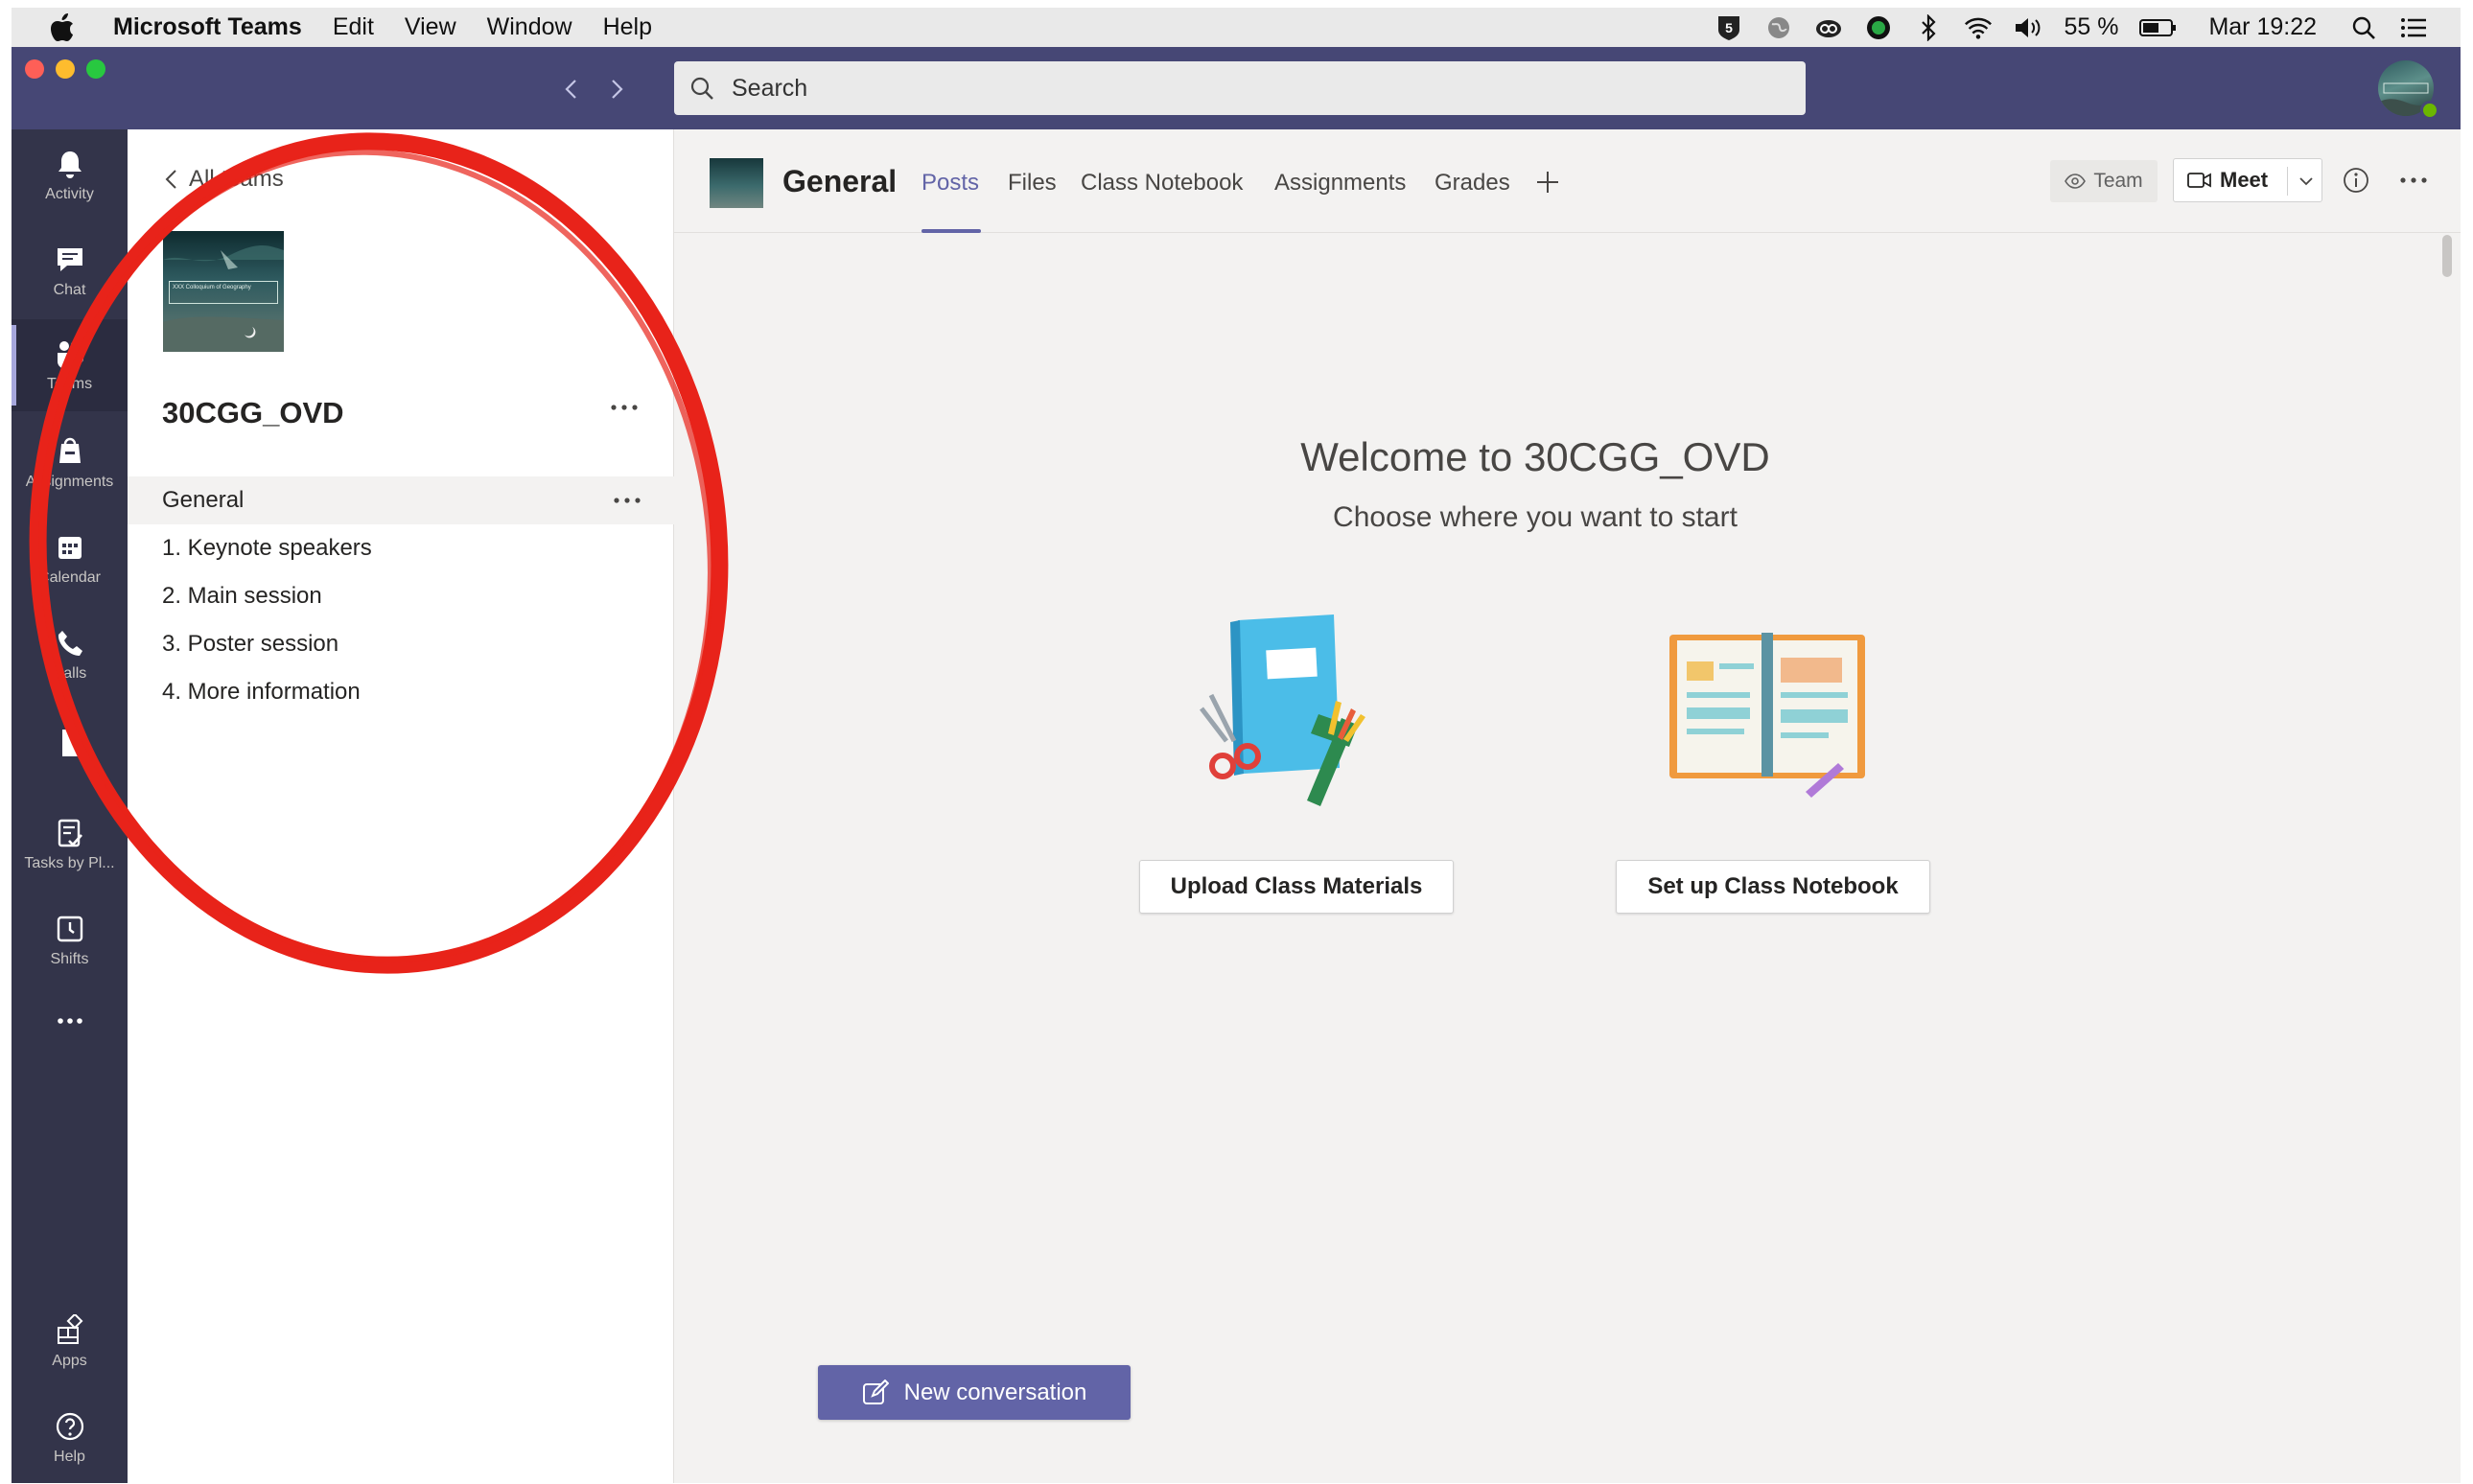  I want to click on clock-text: Mar 19:22, so click(2262, 27).